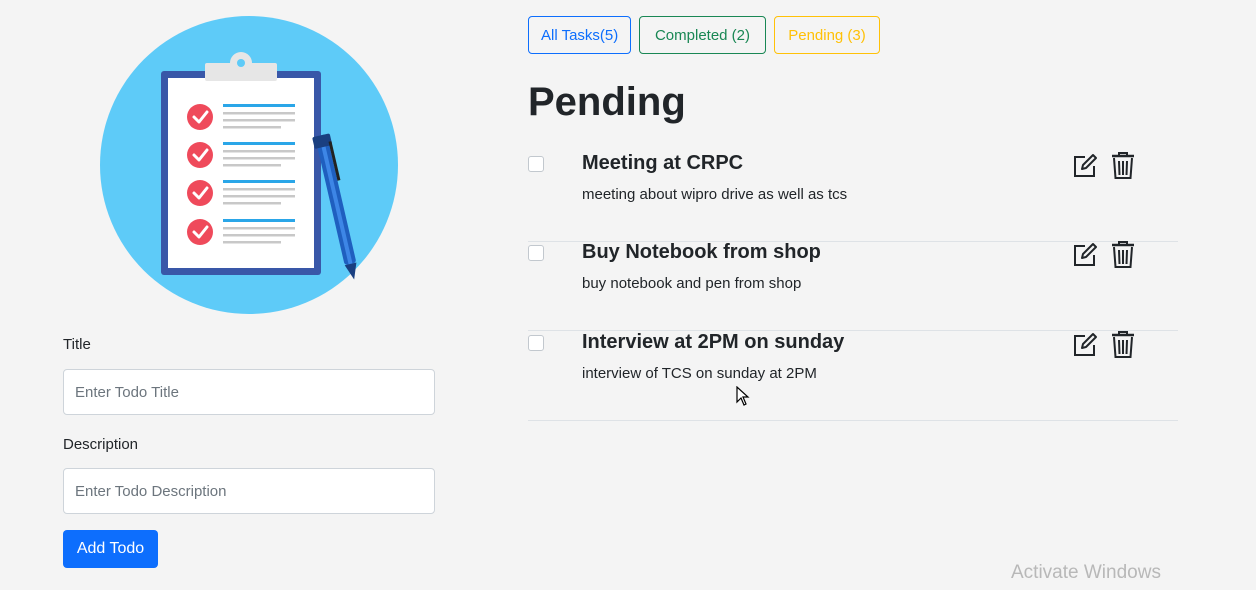 This screenshot has width=1256, height=590. Describe the element at coordinates (249, 392) in the screenshot. I see `title-input` at that location.